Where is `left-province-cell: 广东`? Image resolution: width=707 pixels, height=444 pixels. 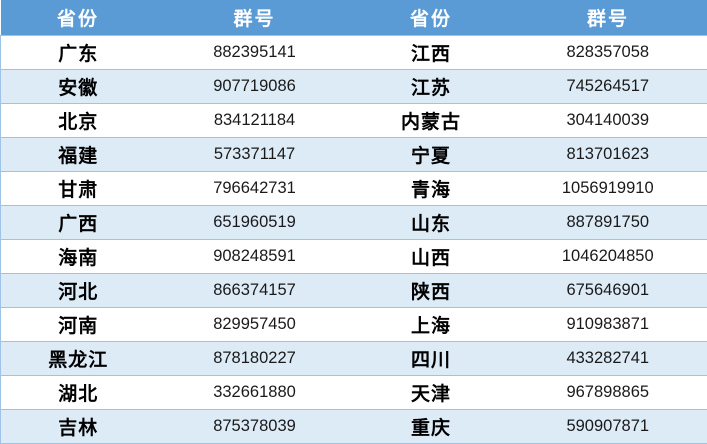 left-province-cell: 广东 is located at coordinates (78, 51).